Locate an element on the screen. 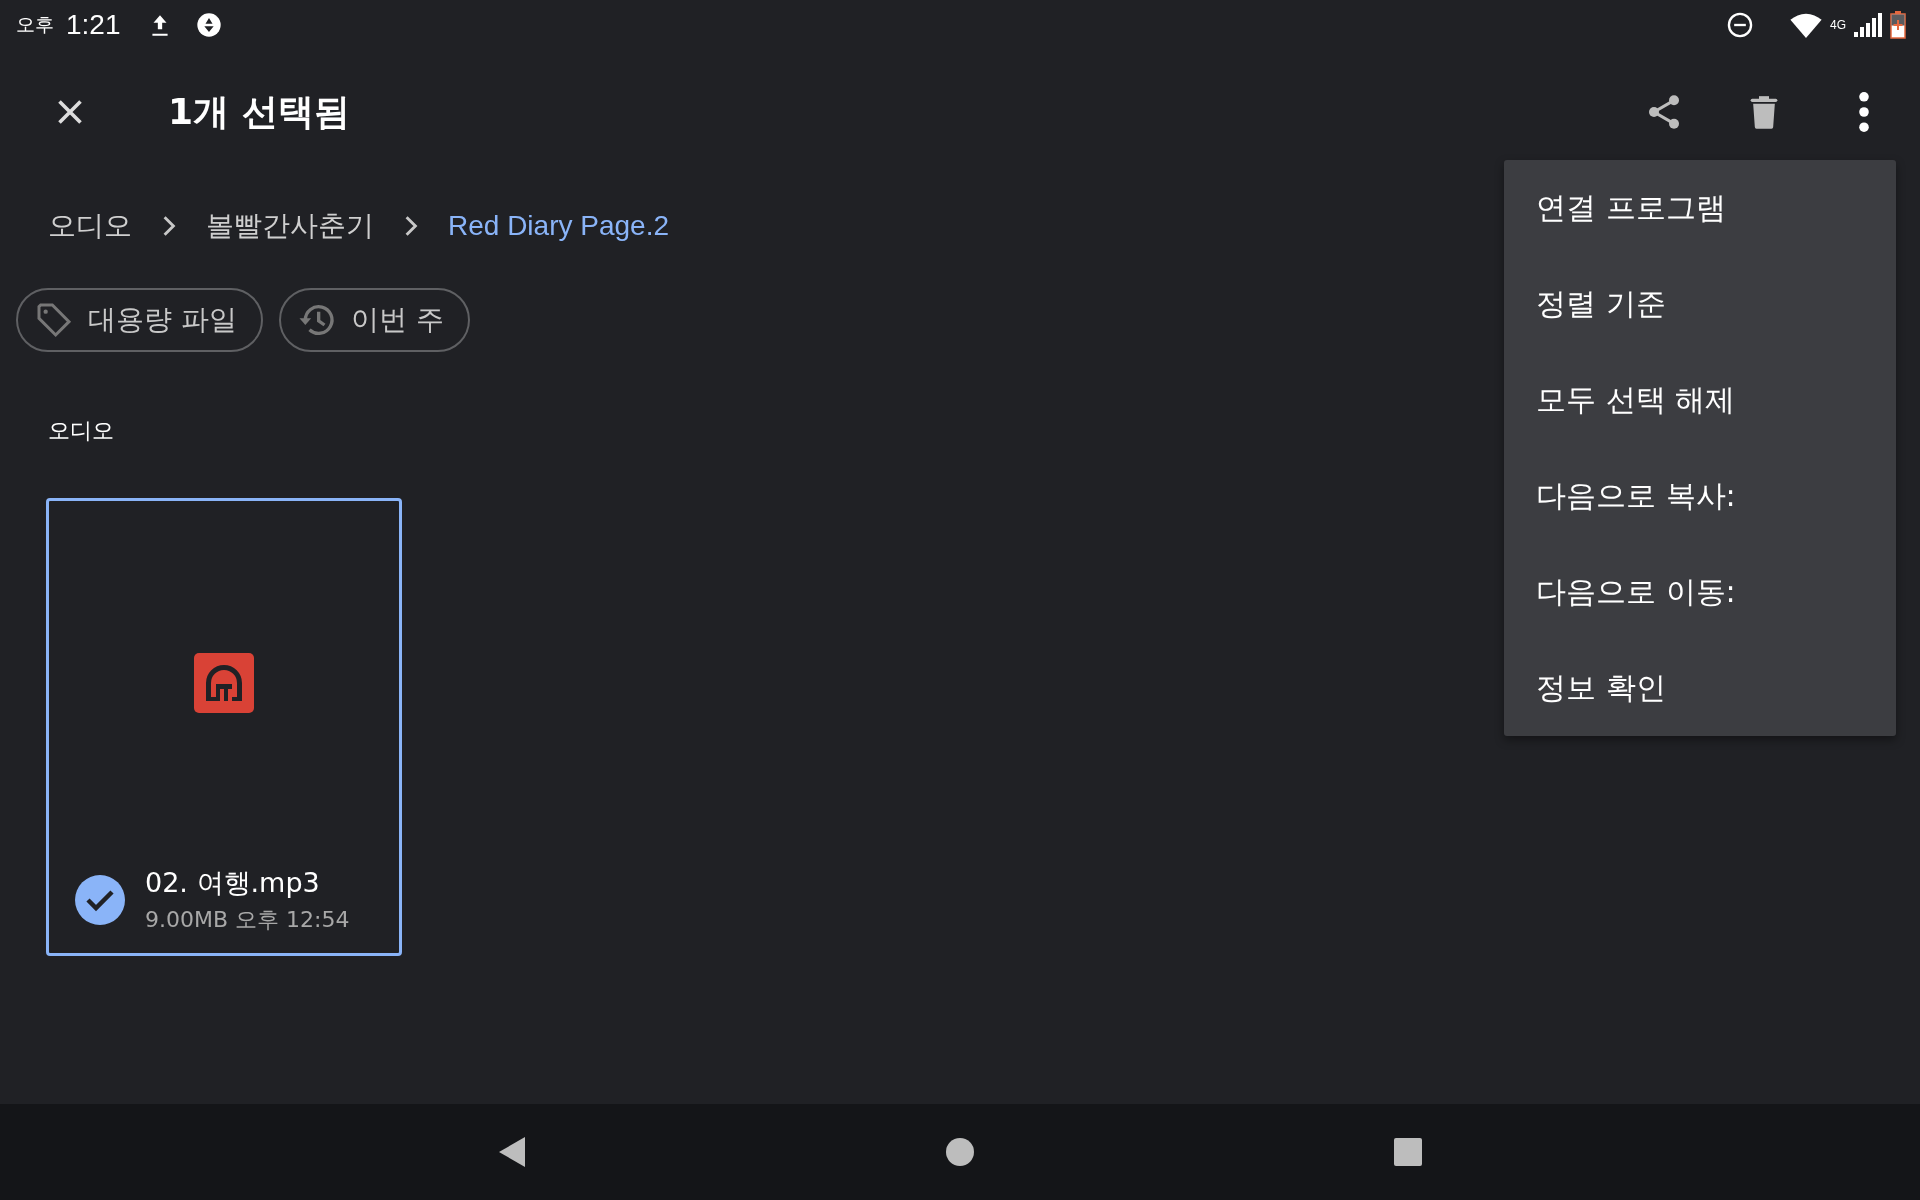 The height and width of the screenshot is (1200, 1920). file-card: 02. 여행.mp3 9.00MB 오후 12:54 is located at coordinates (224, 727).